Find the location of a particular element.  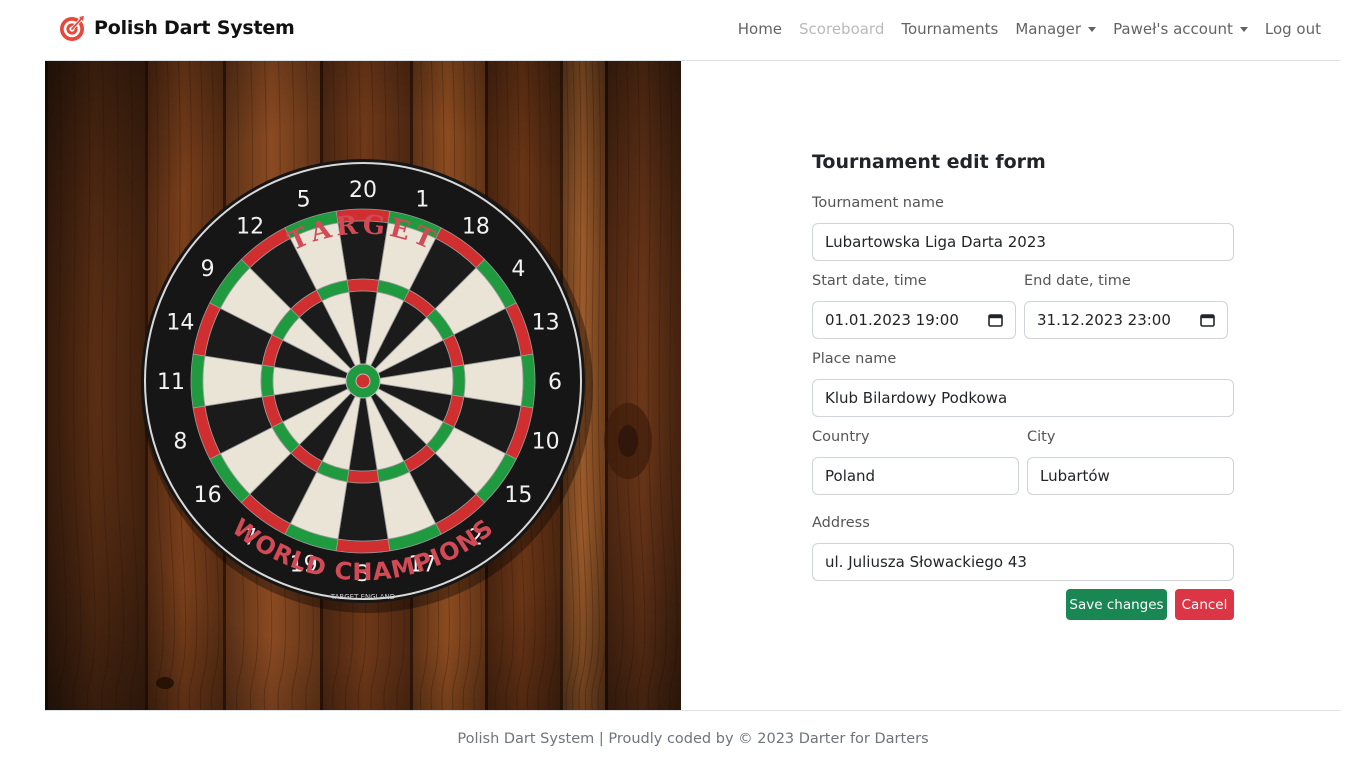

board-number: 18 is located at coordinates (476, 227).